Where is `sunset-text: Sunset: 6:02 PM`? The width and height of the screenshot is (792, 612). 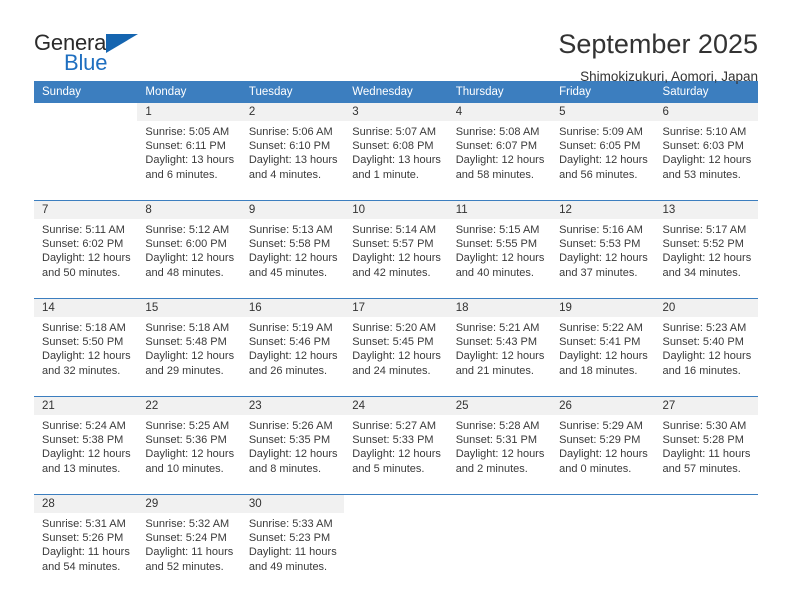
sunset-text: Sunset: 6:02 PM is located at coordinates (83, 244).